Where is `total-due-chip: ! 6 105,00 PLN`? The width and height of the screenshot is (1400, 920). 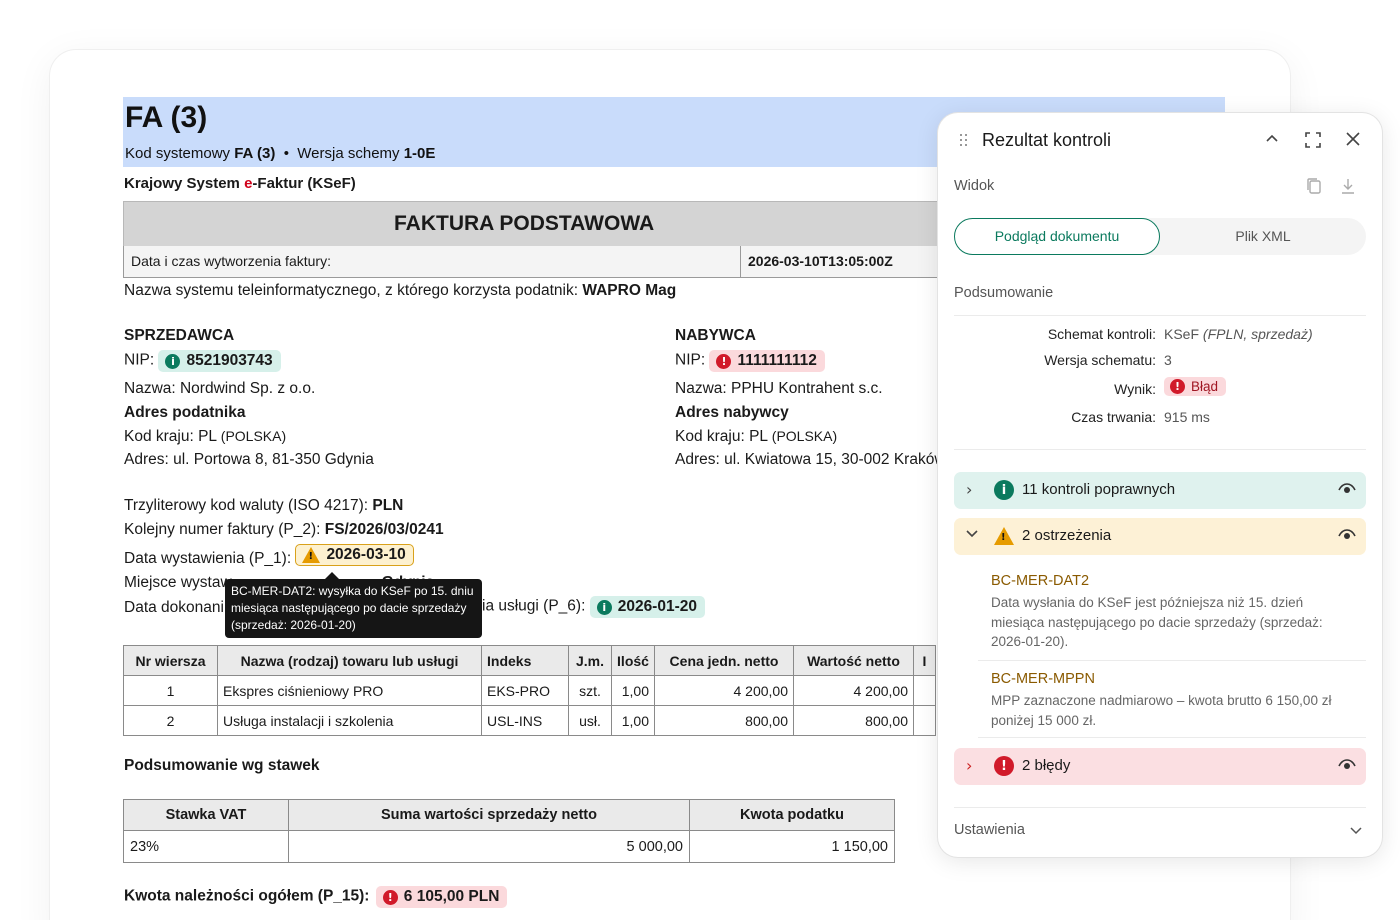 total-due-chip: ! 6 105,00 PLN is located at coordinates (441, 897).